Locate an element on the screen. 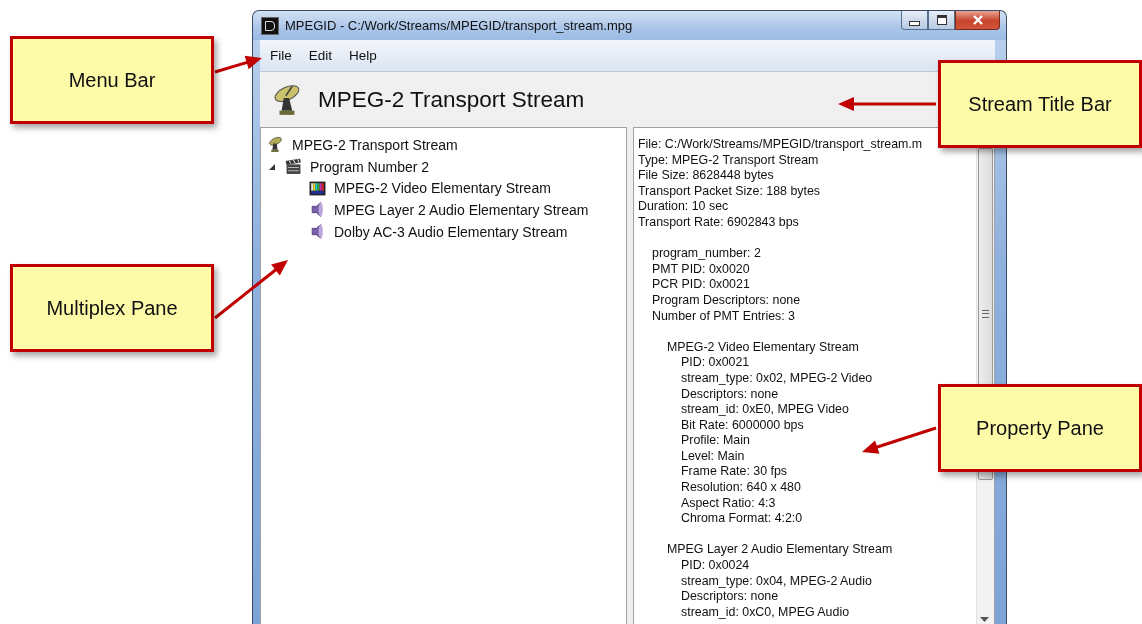  property-line: PID: 0x0021 is located at coordinates (715, 363).